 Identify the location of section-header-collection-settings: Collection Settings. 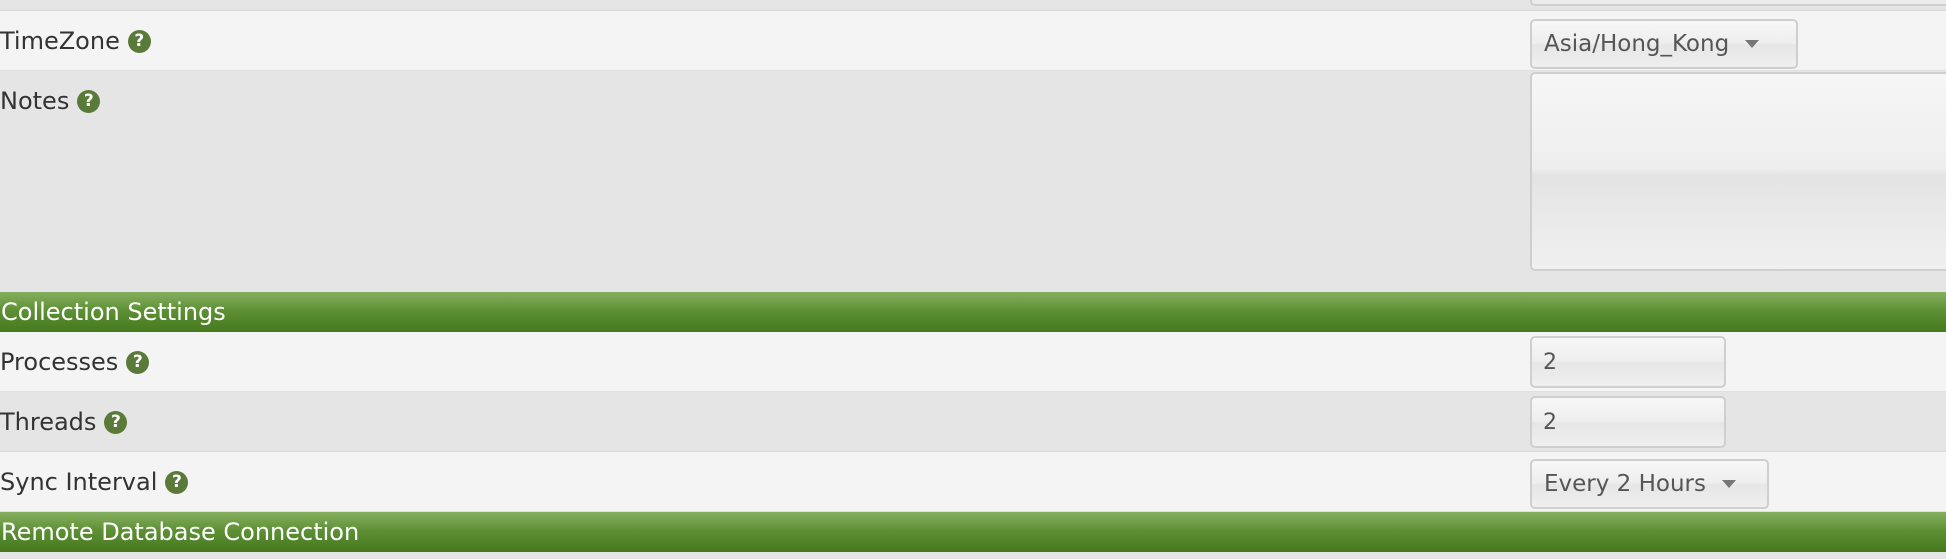
(973, 312).